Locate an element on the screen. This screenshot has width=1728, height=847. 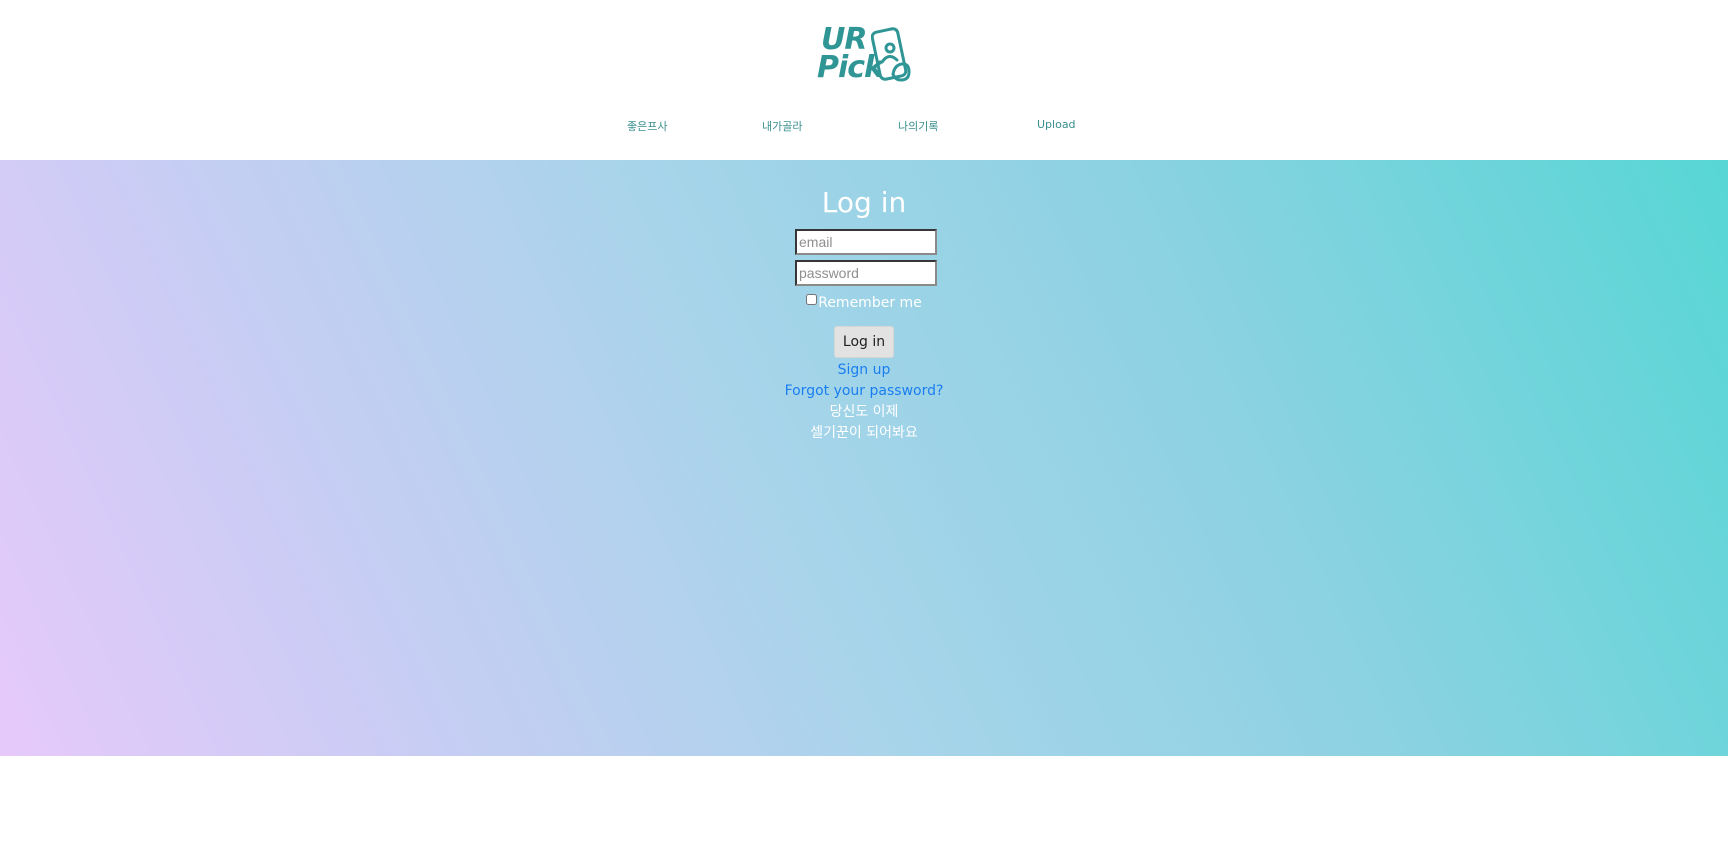
password-field is located at coordinates (866, 273).